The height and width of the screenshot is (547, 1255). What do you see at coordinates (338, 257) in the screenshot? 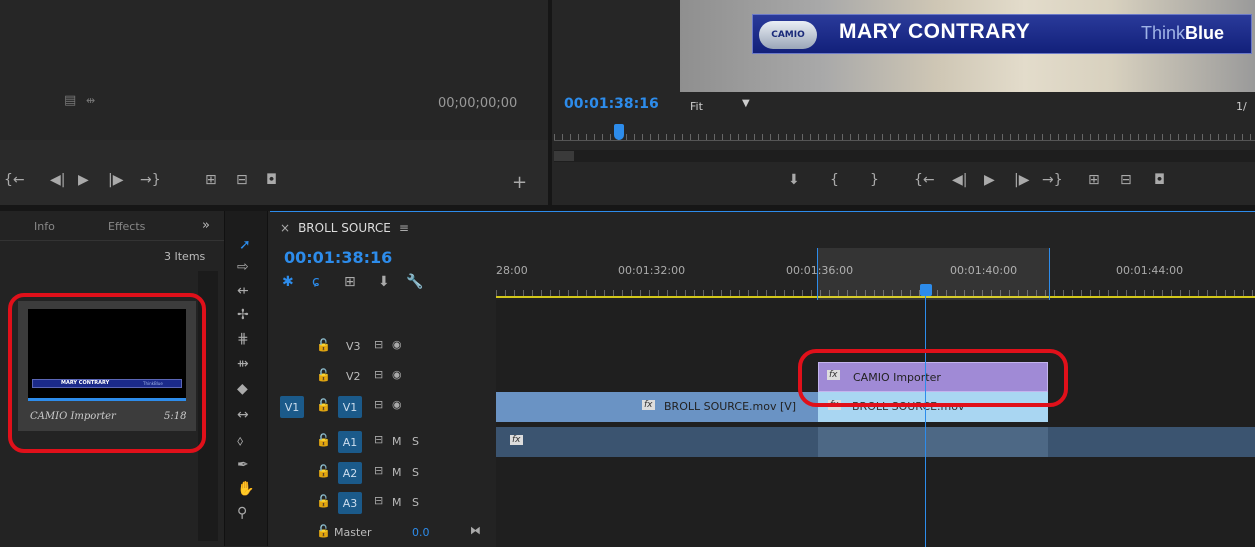
I see `timeline-timecode: 00:01:38:16` at bounding box center [338, 257].